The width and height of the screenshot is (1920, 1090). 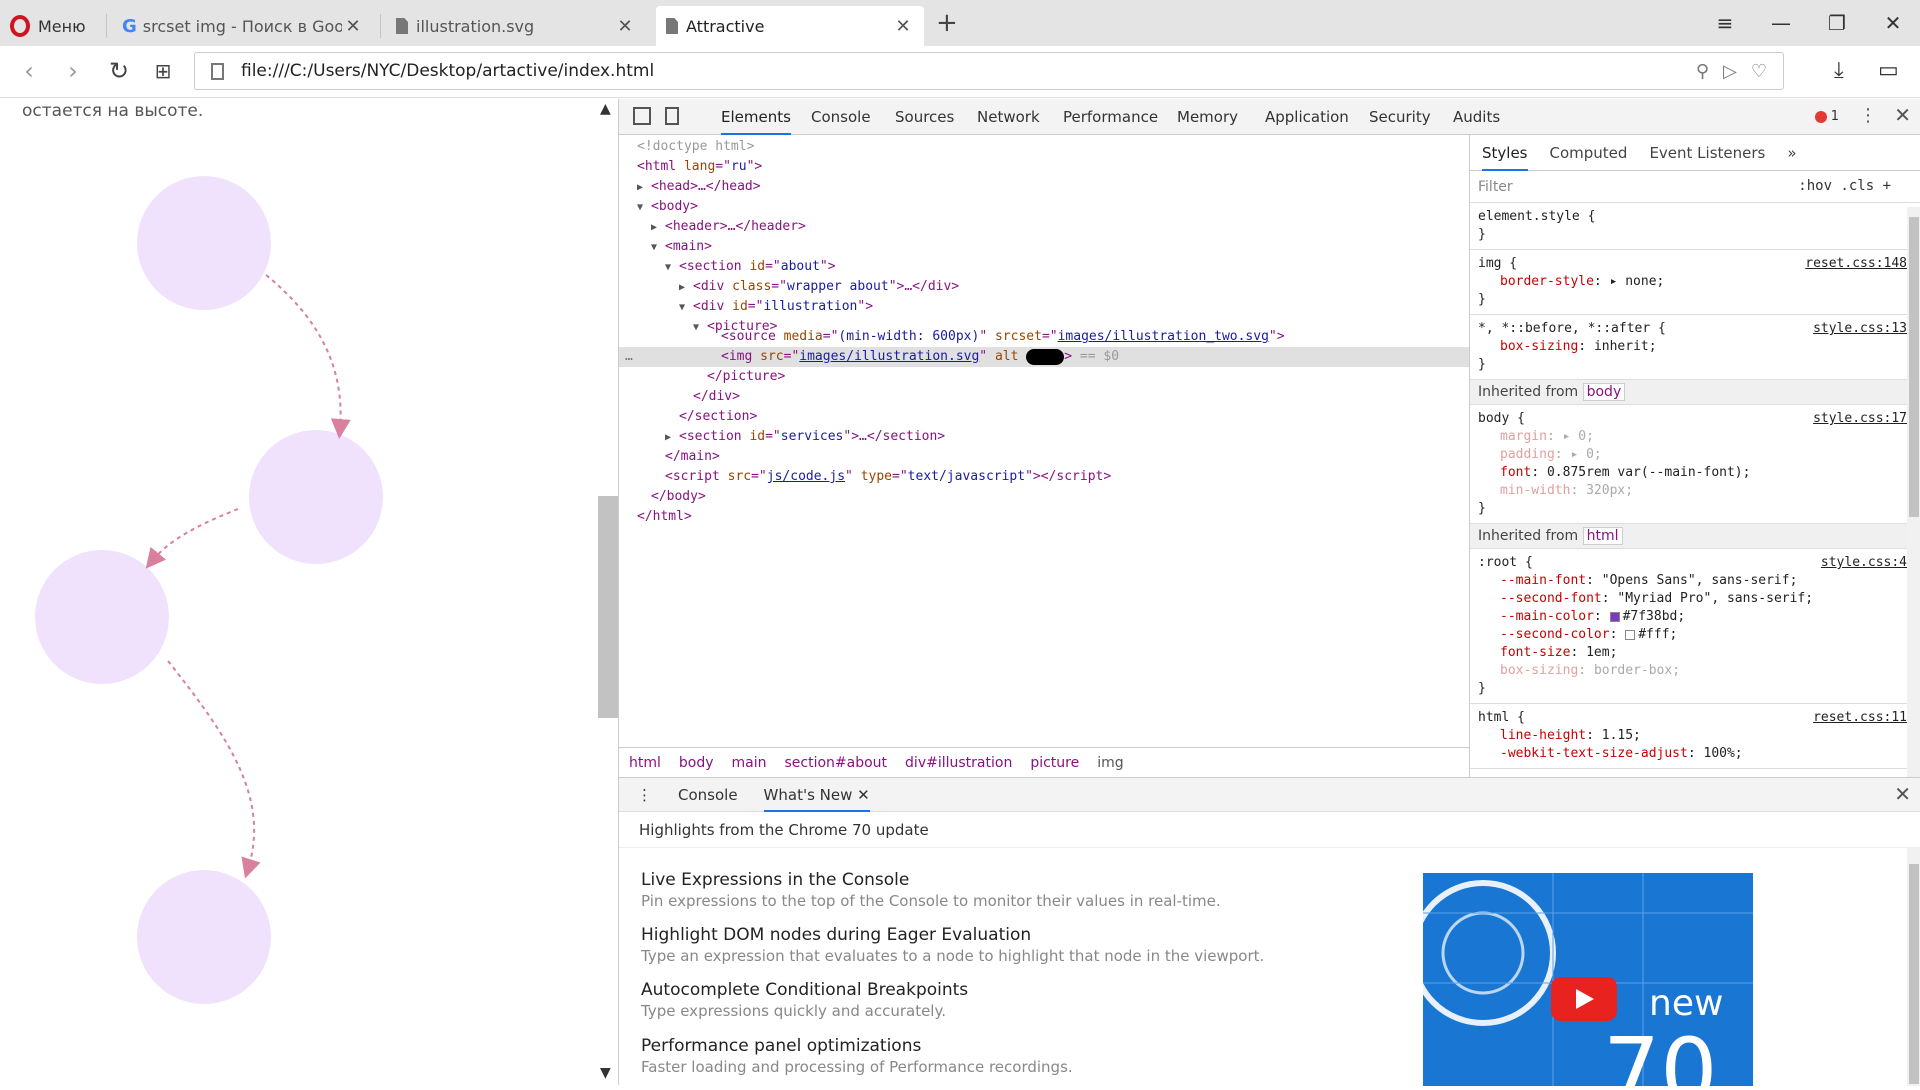 I want to click on breadcrumb-picture: picture, so click(x=1054, y=763).